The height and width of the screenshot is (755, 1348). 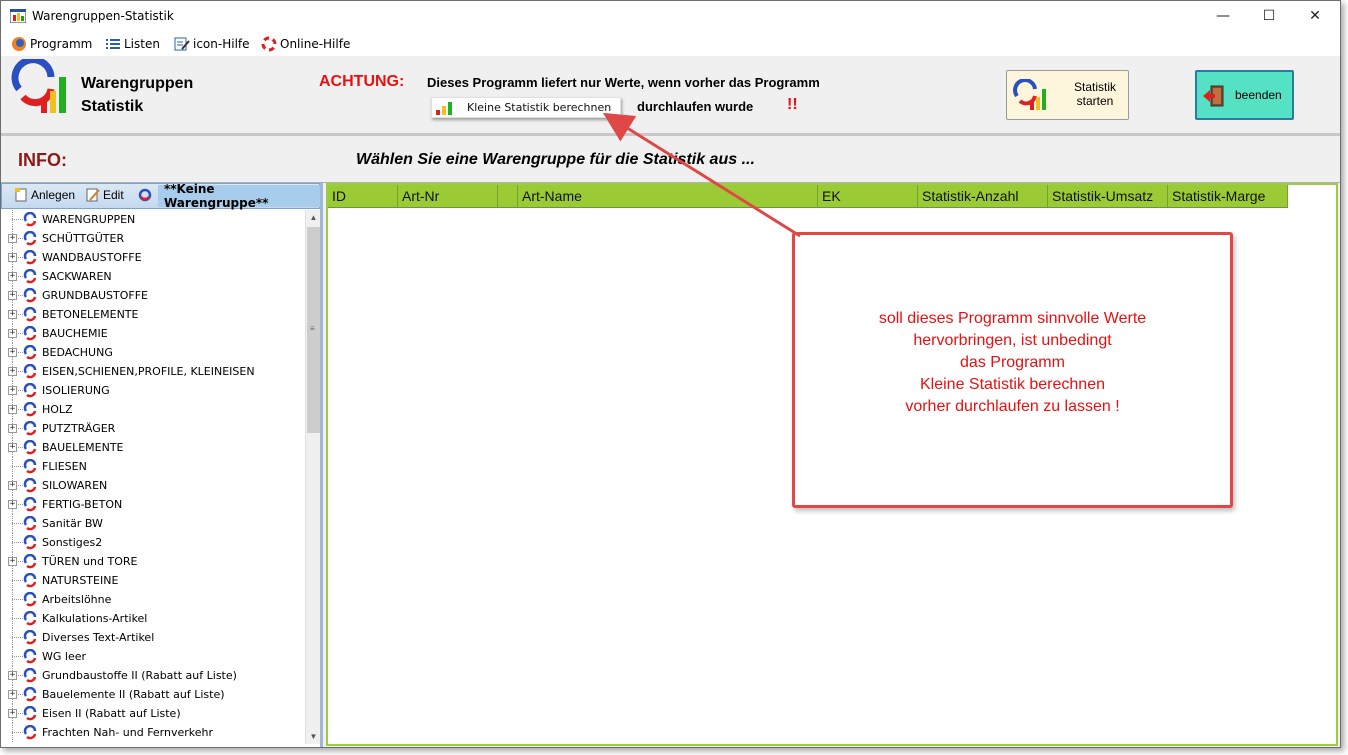 What do you see at coordinates (313, 217) in the screenshot?
I see `scroll-up-arrow-icon: ▲` at bounding box center [313, 217].